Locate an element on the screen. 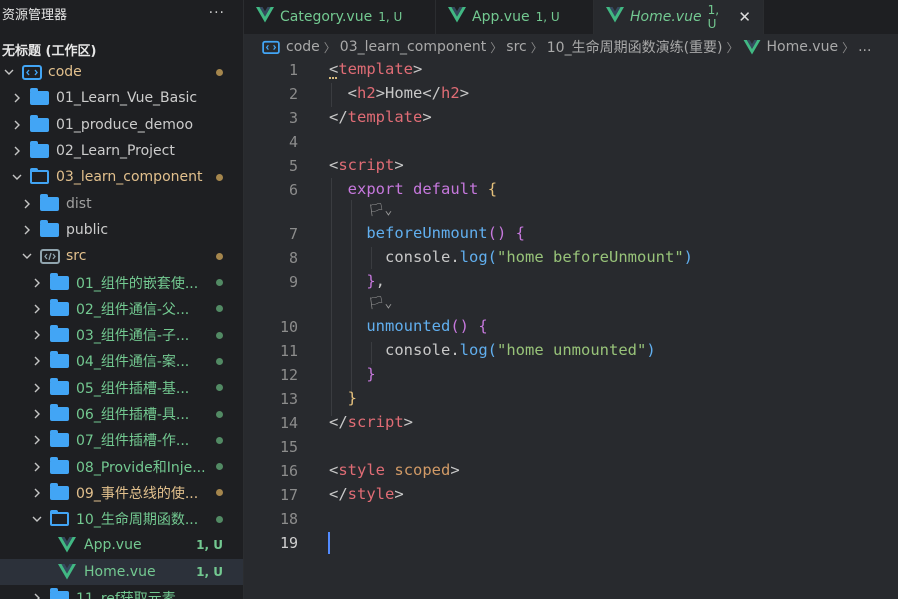 This screenshot has height=599, width=898. tree-label: 02_Learn_Project is located at coordinates (115, 151).